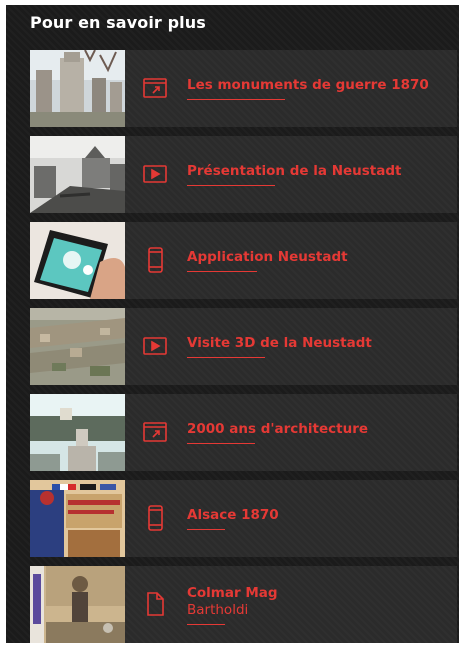  I want to click on colmar-mag-thumbnail, so click(77, 604).